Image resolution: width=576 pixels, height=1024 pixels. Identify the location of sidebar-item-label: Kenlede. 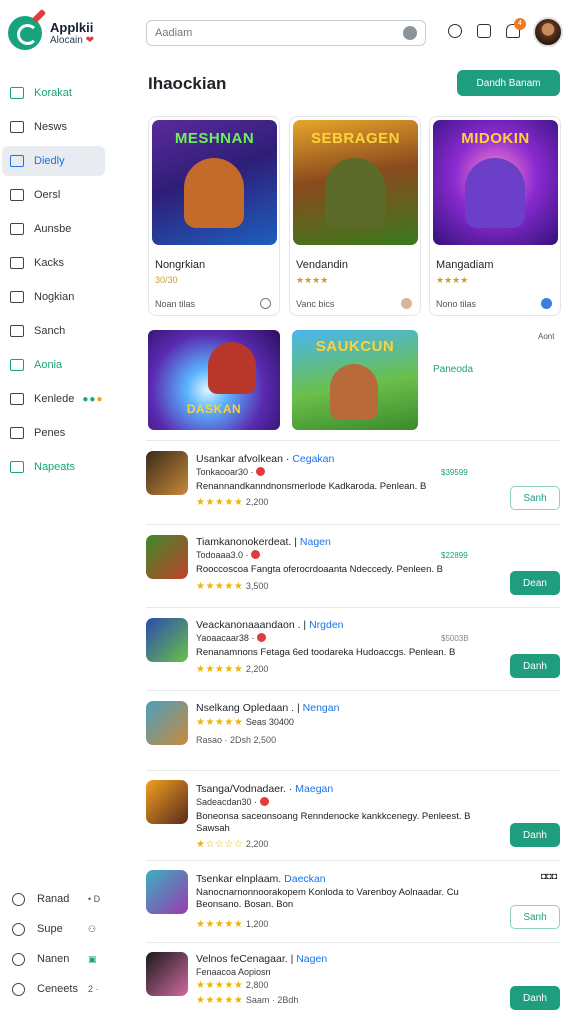
(54, 399).